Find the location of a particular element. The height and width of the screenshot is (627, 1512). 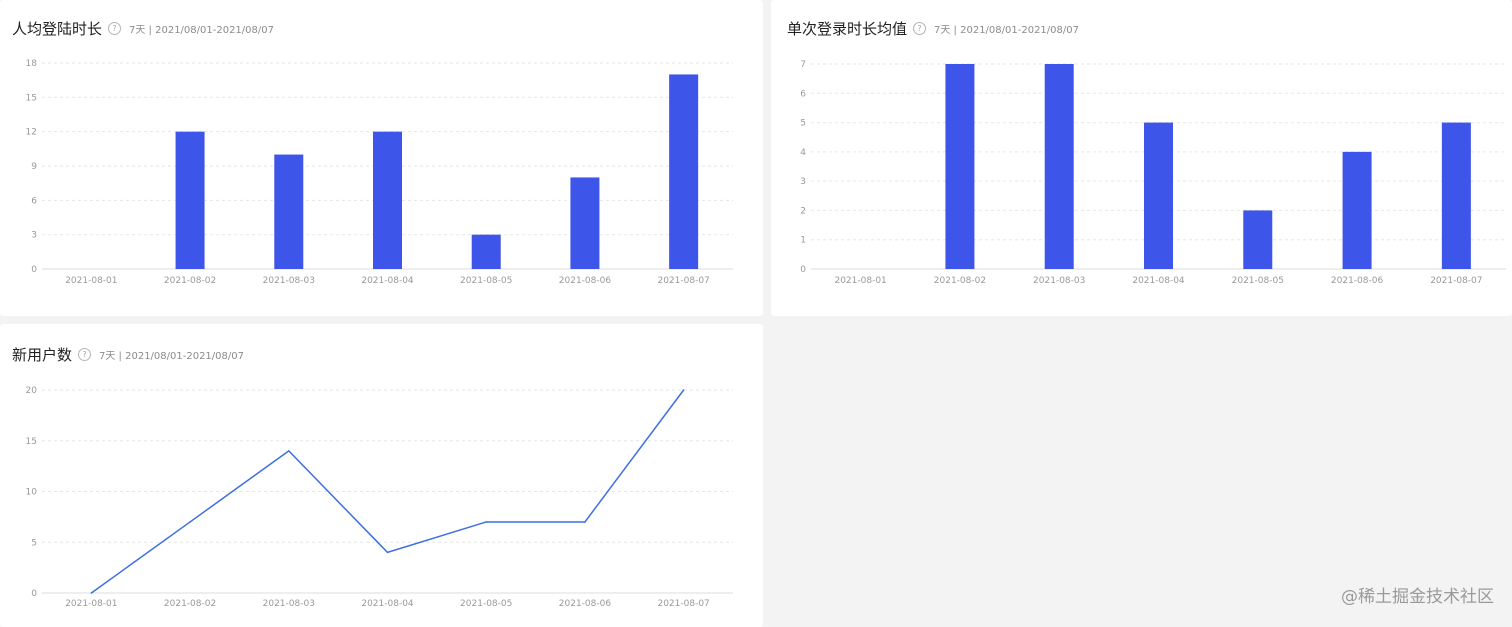

y-tick-label: 4 is located at coordinates (803, 153).